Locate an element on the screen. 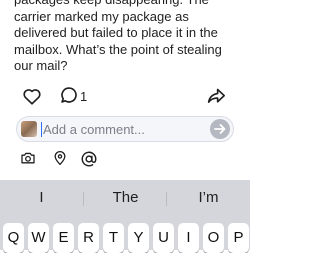 The height and width of the screenshot is (253, 320). key-row-top: Q W E R T Y U I O P is located at coordinates (128, 238).